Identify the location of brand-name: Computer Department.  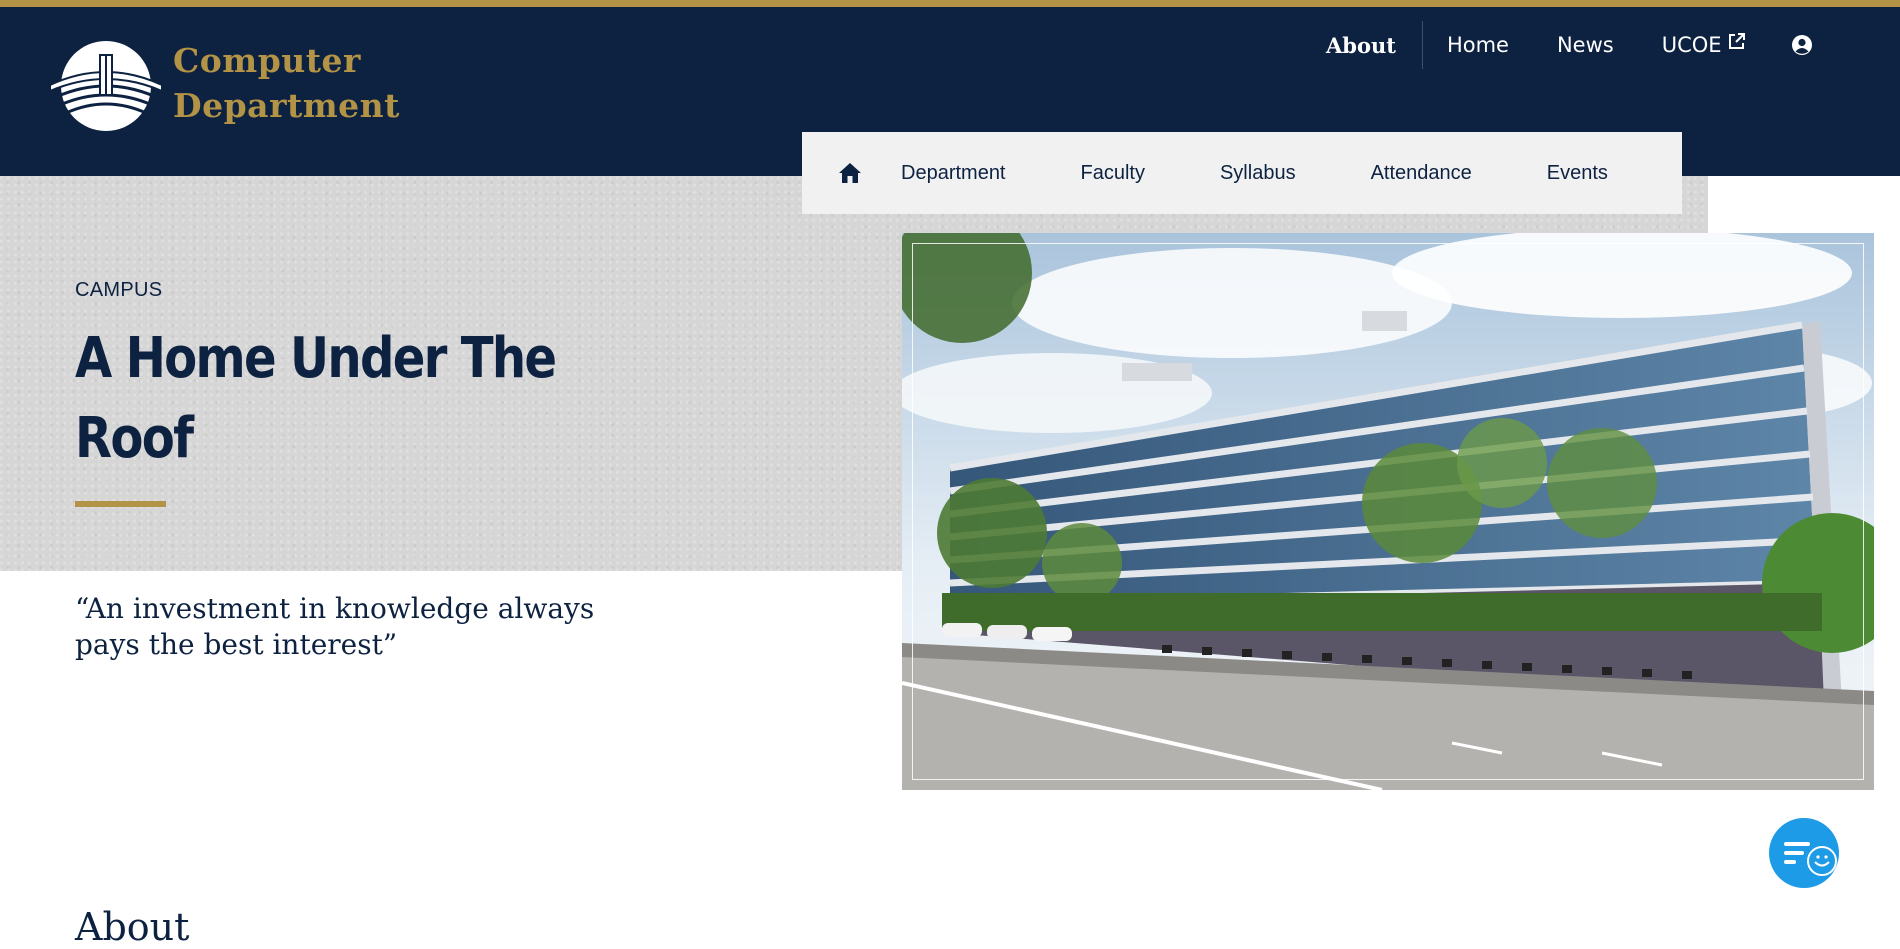
(286, 83).